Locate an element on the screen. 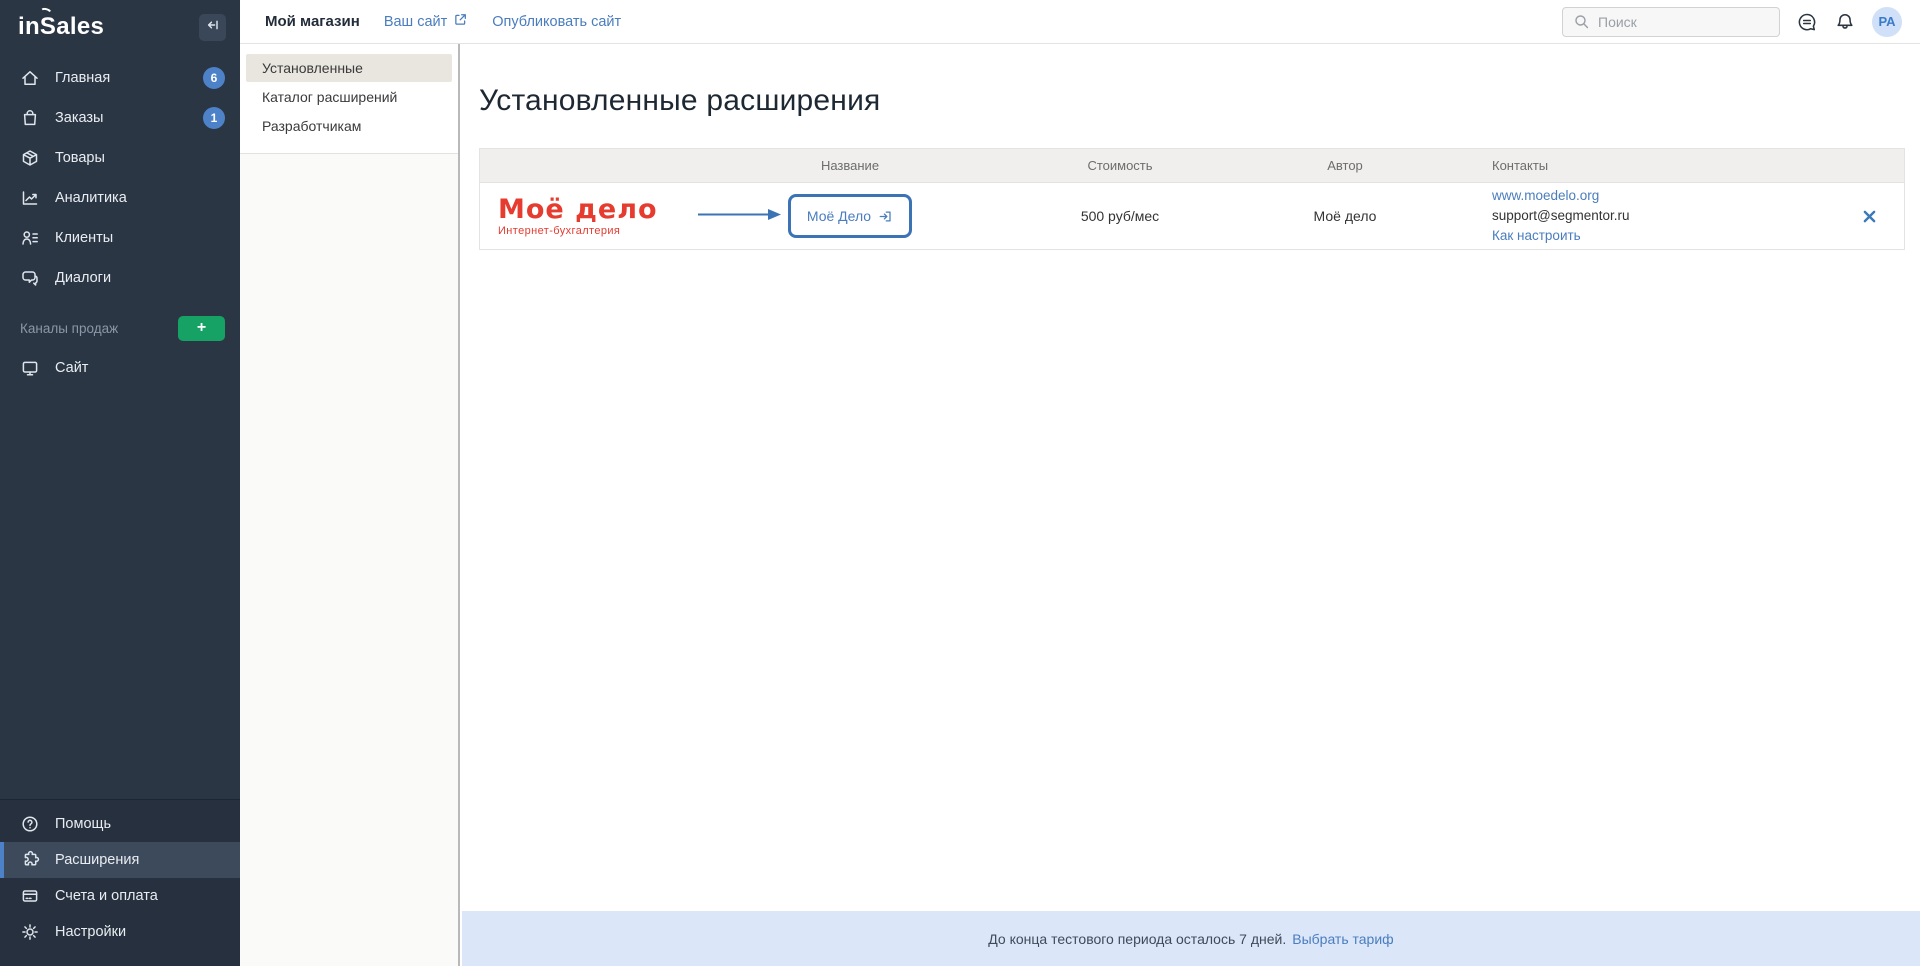 The width and height of the screenshot is (1920, 966). extension-author: Моё дело is located at coordinates (1345, 216).